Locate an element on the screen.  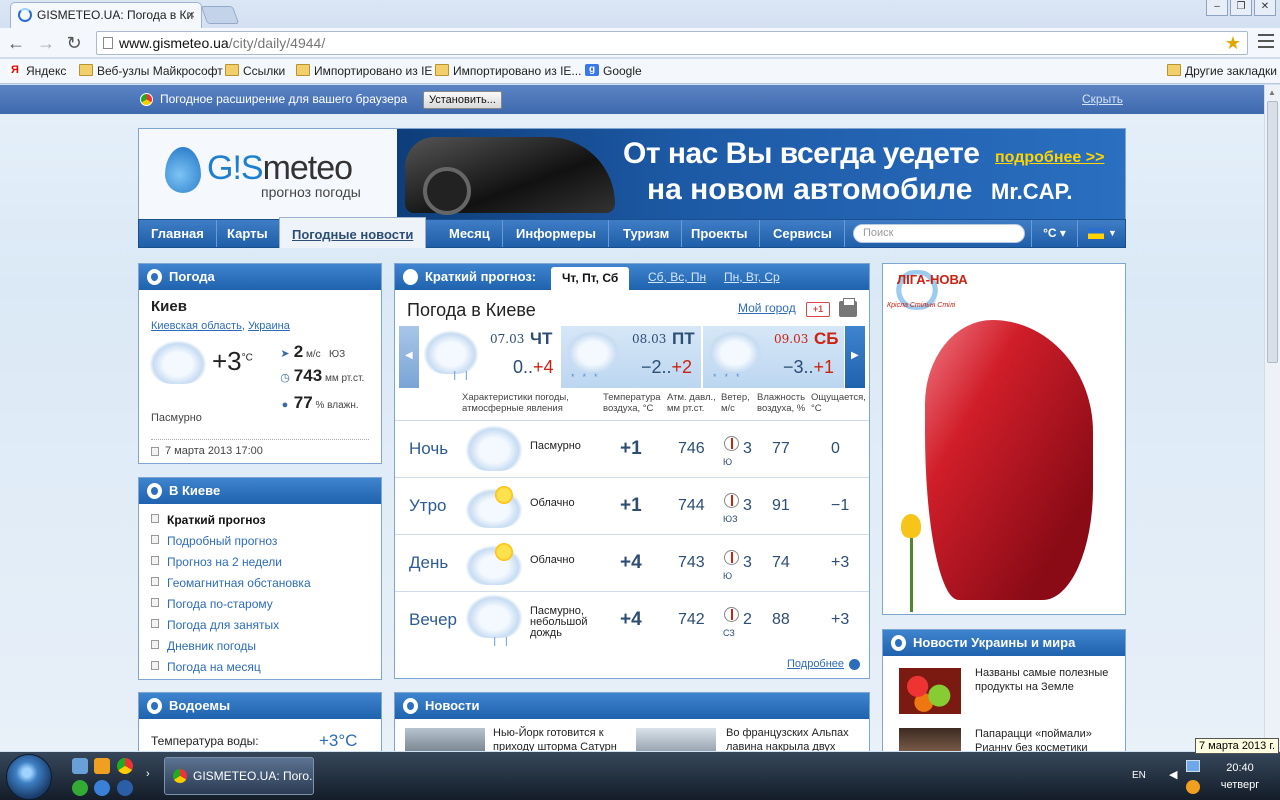
browser-tab: GISMETEO.UA: Погода в Ки × is located at coordinates (106, 15).